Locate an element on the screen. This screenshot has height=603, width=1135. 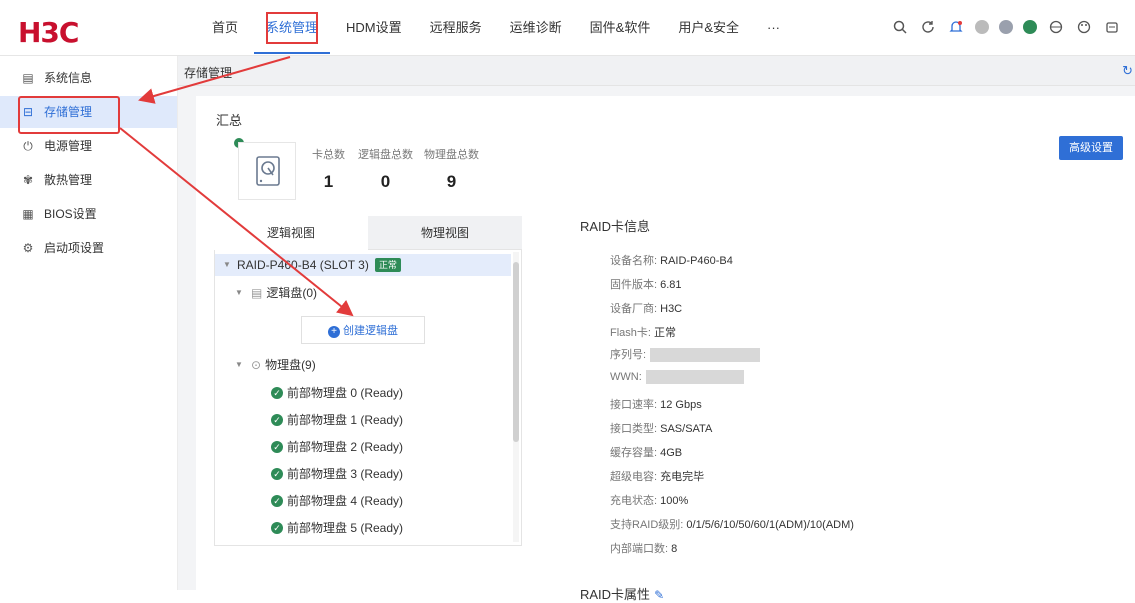
search-icon is located at coordinates (900, 27).